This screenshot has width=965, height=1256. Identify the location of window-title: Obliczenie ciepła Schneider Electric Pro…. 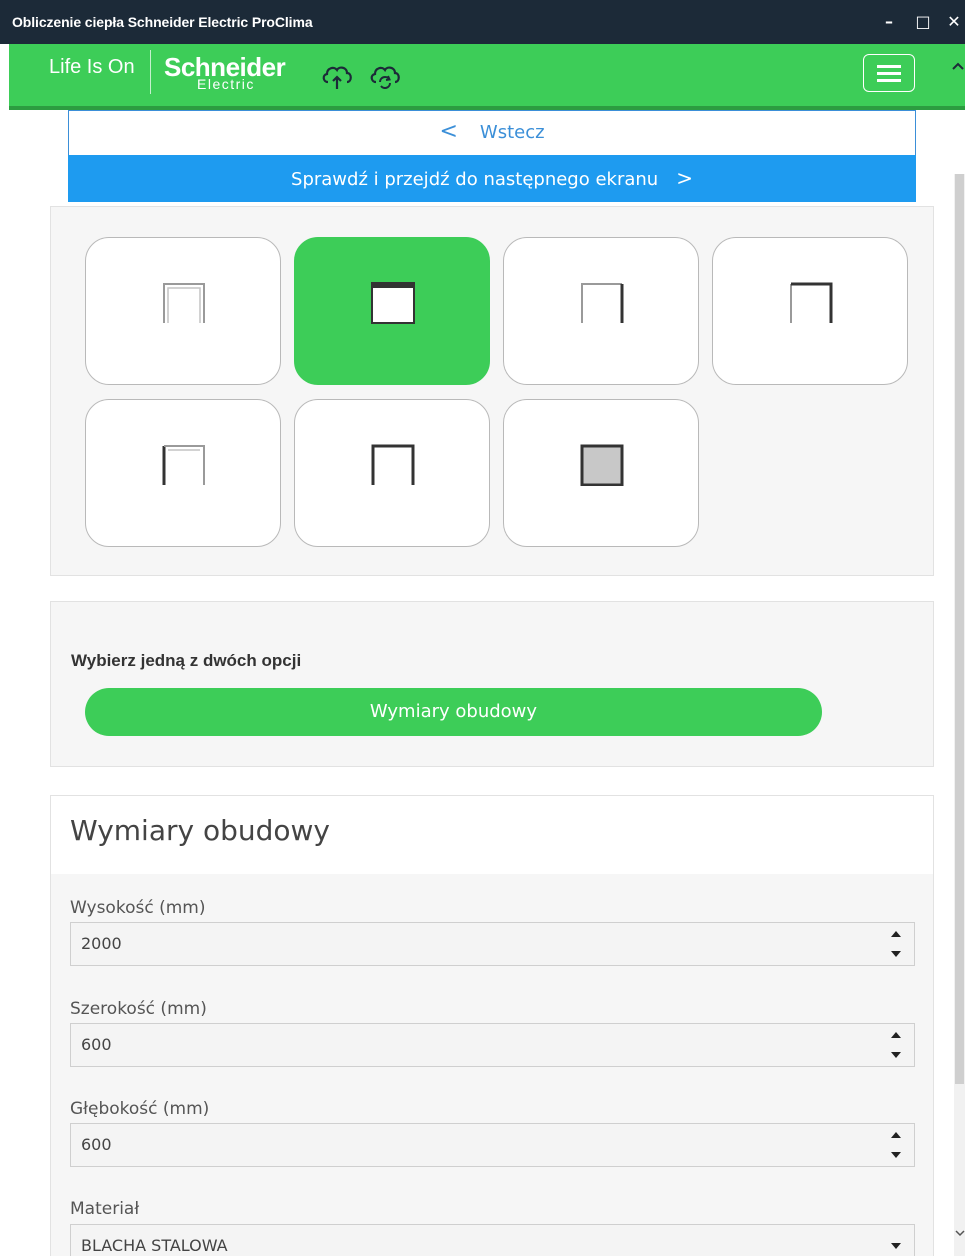
(162, 22).